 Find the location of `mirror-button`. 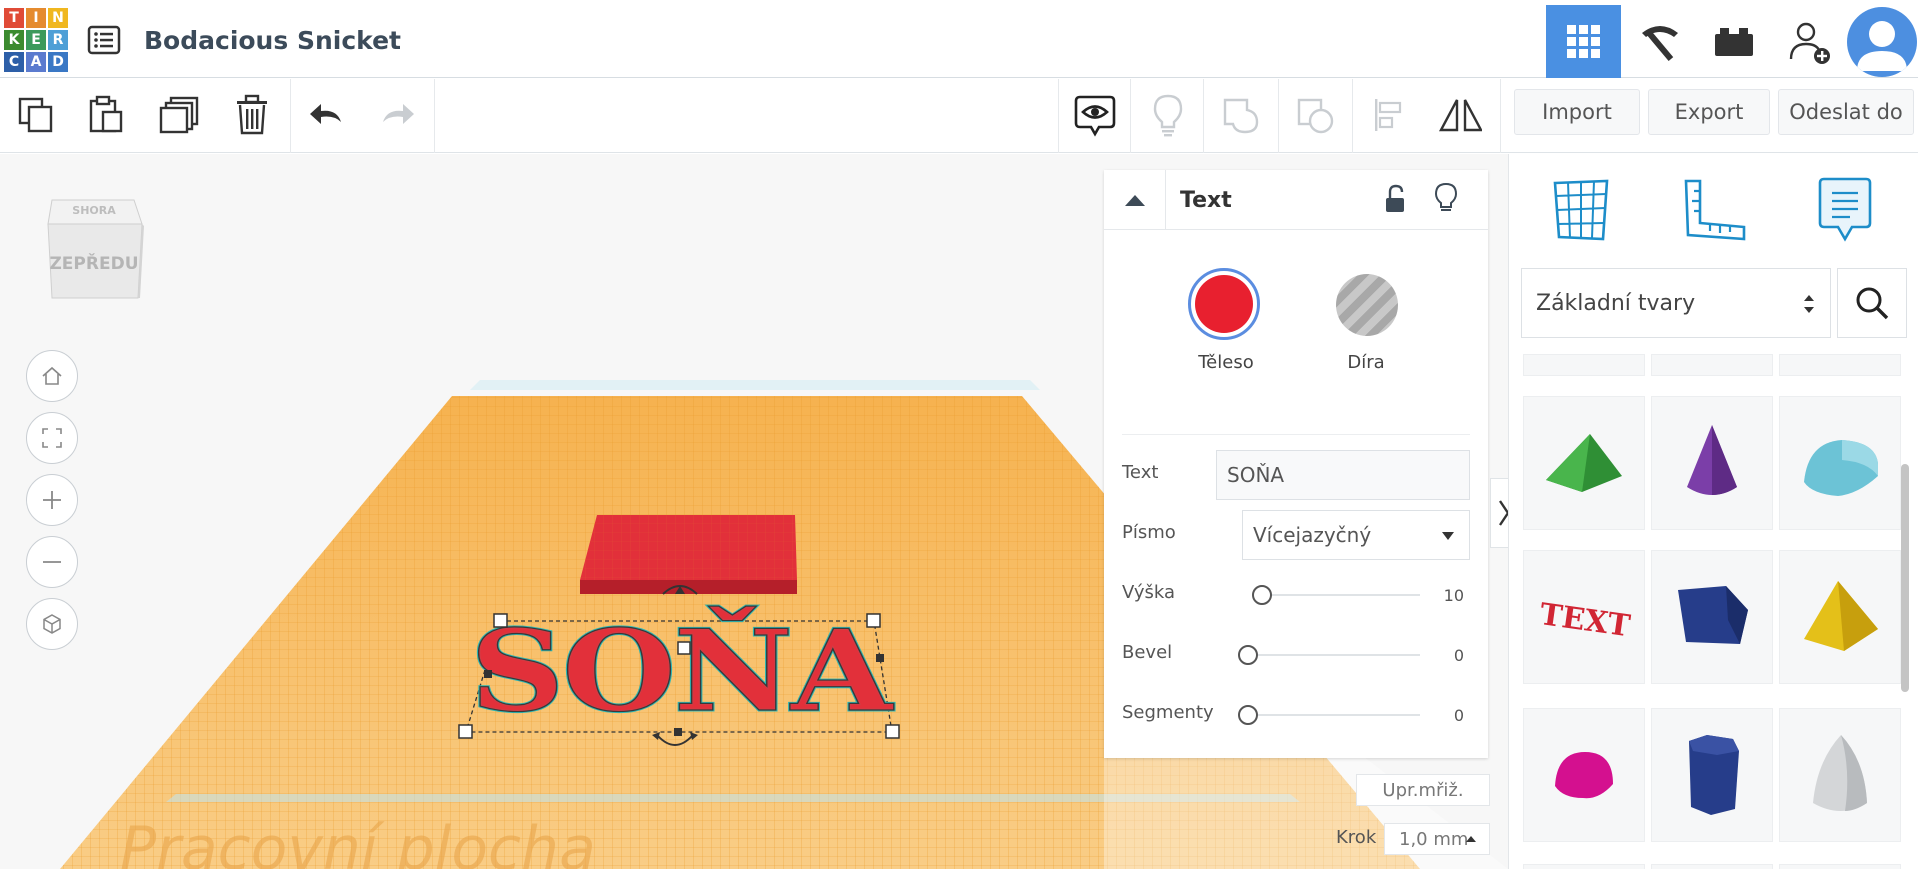

mirror-button is located at coordinates (1460, 115).